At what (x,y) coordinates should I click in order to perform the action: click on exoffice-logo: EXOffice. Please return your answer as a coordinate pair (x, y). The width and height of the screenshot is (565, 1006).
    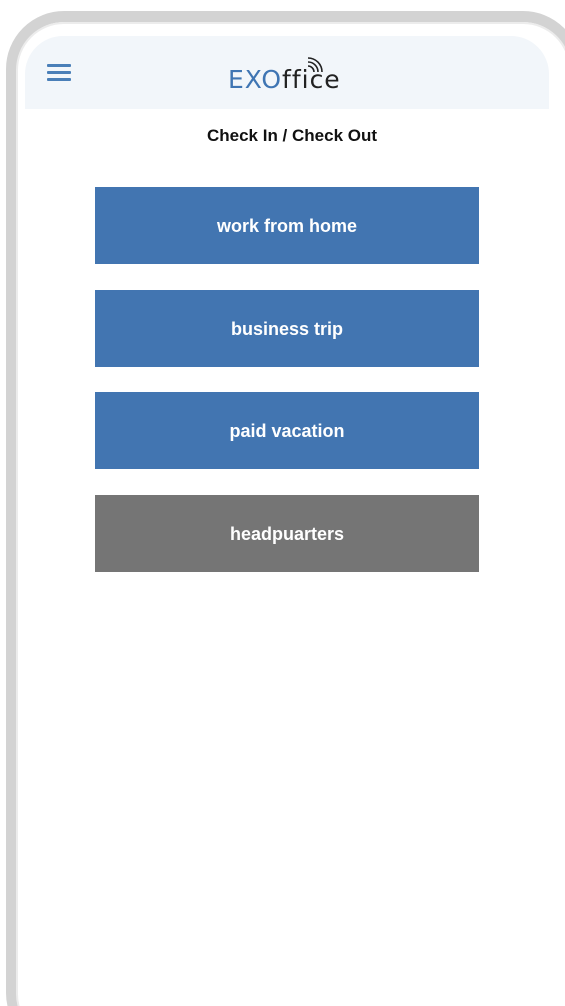
    Looking at the image, I should click on (293, 77).